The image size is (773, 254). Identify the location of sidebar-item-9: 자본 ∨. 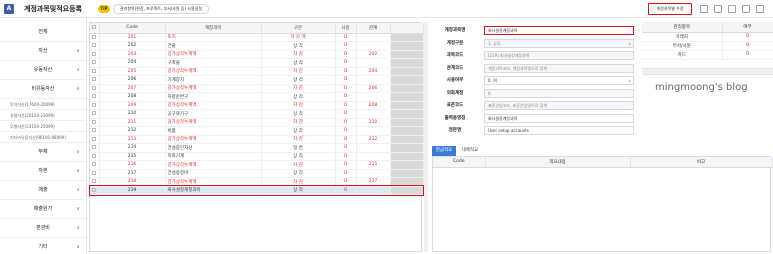
(43, 171).